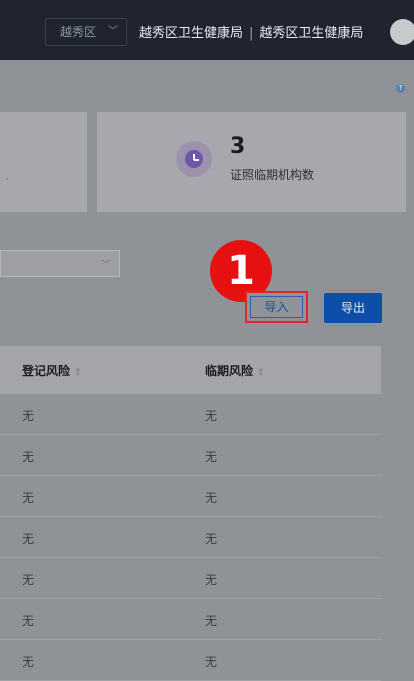 The image size is (414, 681). What do you see at coordinates (272, 175) in the screenshot?
I see `stat-label: 证照临期机构数` at bounding box center [272, 175].